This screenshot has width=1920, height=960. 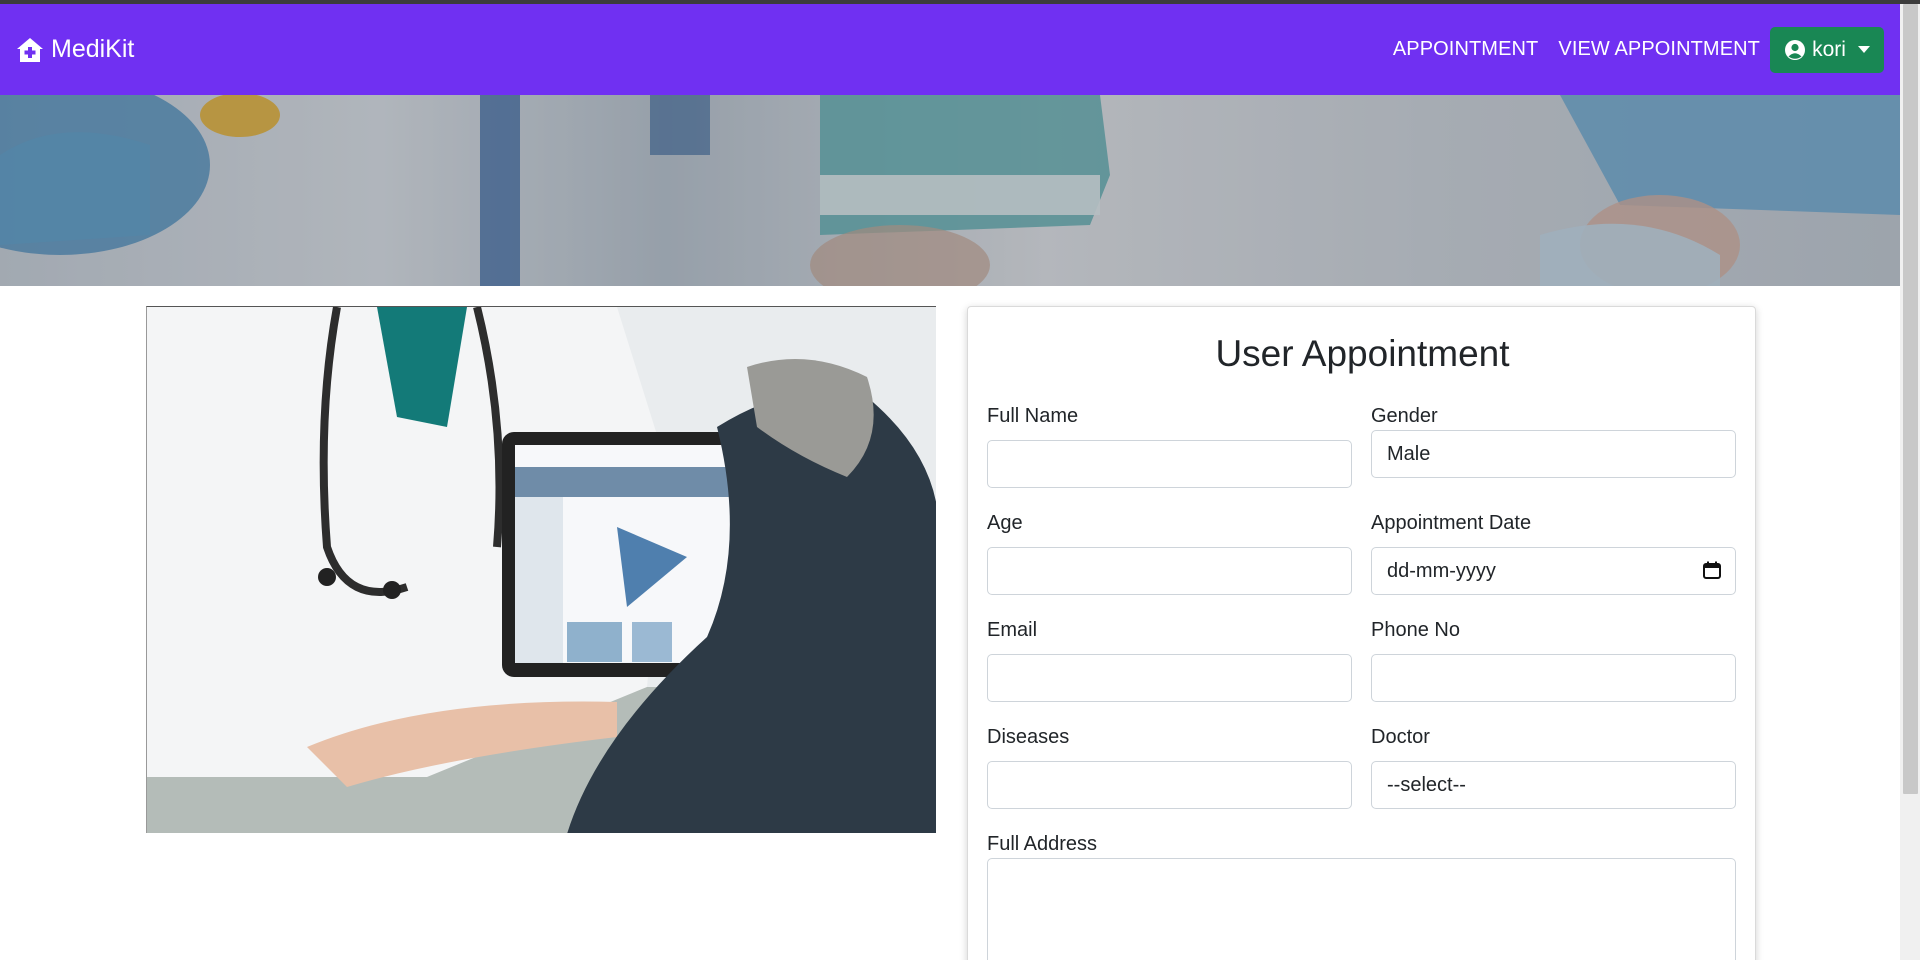 I want to click on nav-links: APPOINTMENT VIEW APPOINTMENT kori, so click(x=1628, y=49).